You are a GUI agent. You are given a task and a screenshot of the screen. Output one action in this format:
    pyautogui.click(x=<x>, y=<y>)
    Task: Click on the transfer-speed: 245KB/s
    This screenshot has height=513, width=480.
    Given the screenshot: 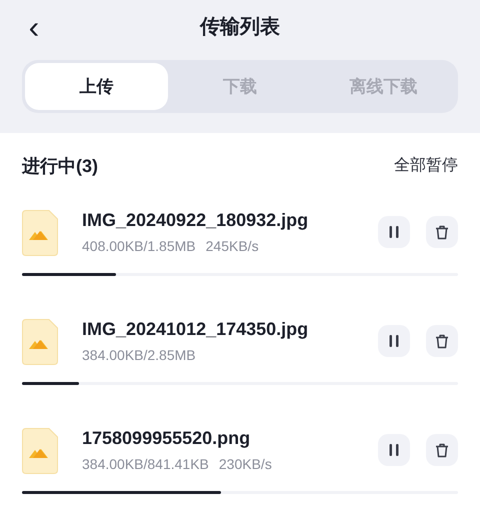 What is the action you would take?
    pyautogui.click(x=232, y=246)
    